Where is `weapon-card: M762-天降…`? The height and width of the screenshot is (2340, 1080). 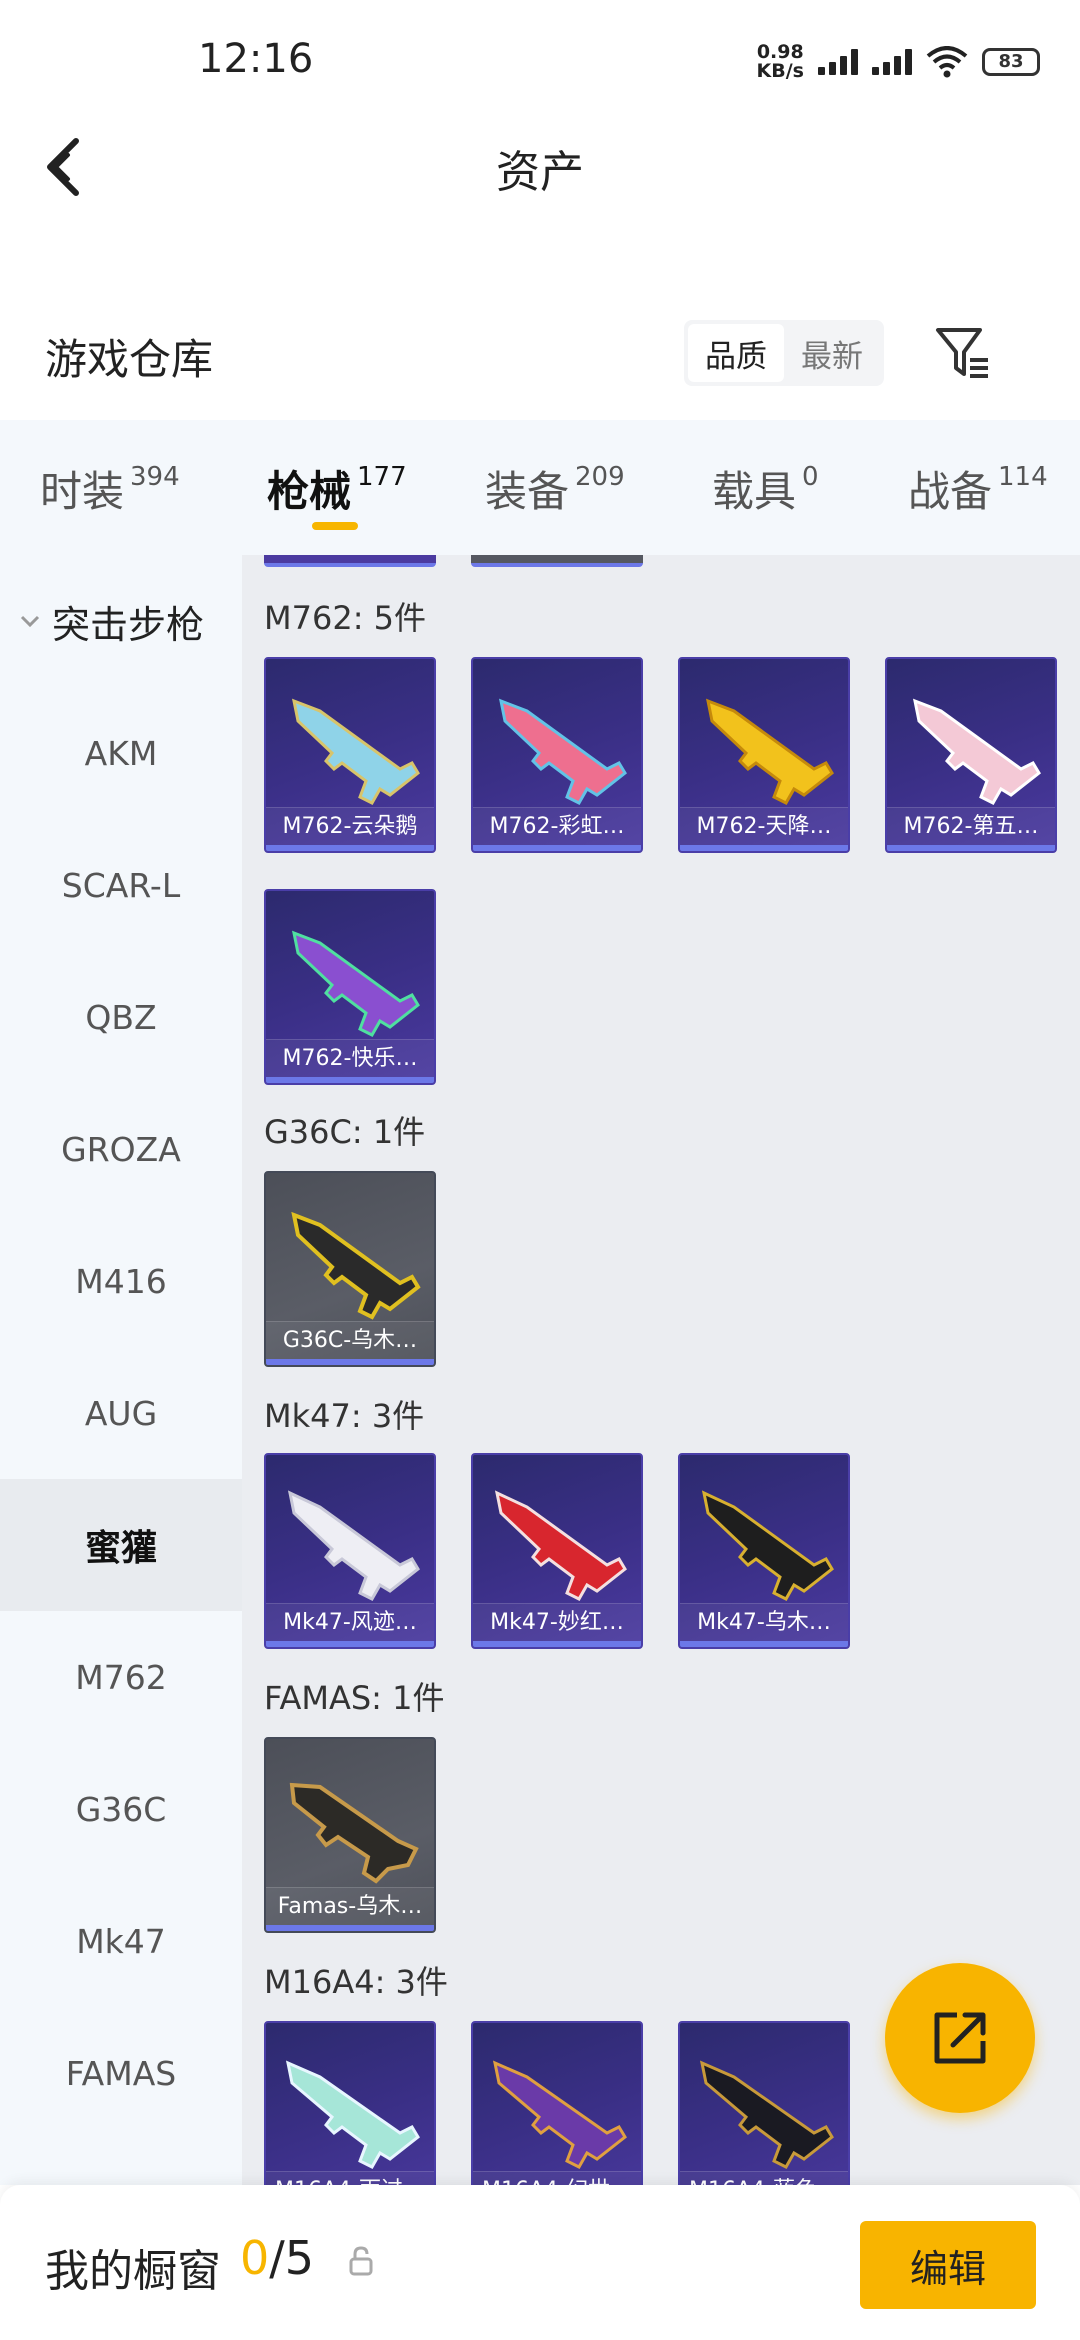 weapon-card: M762-天降… is located at coordinates (764, 755).